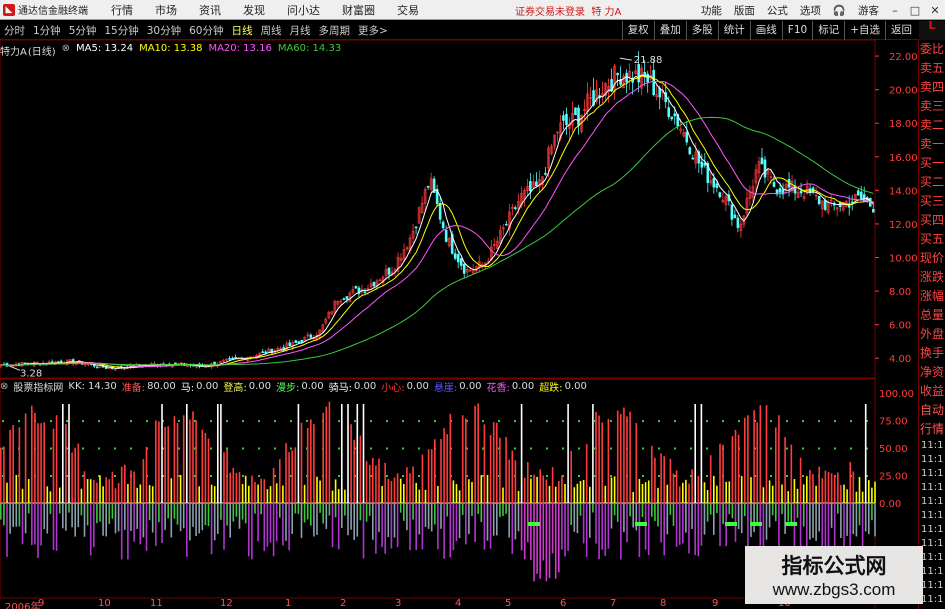 Image resolution: width=945 pixels, height=609 pixels. What do you see at coordinates (932, 353) in the screenshot?
I see `side-panel-item: 换手` at bounding box center [932, 353].